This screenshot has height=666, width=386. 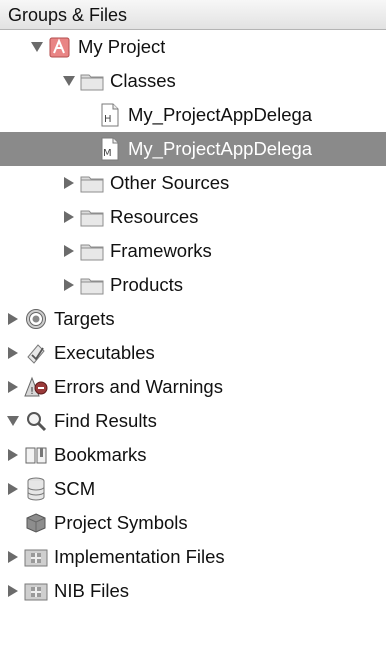 I want to click on tree-row-label: Frameworks, so click(x=161, y=250).